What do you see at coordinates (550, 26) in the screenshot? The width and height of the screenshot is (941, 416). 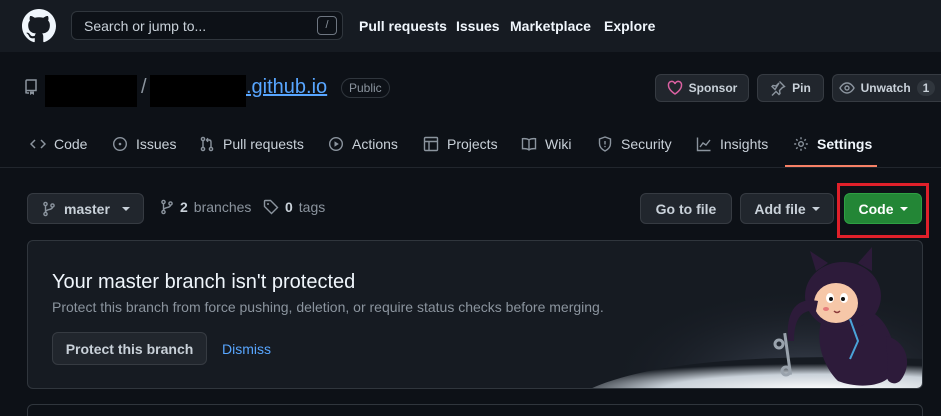 I see `nav-marketplace: Marketplace` at bounding box center [550, 26].